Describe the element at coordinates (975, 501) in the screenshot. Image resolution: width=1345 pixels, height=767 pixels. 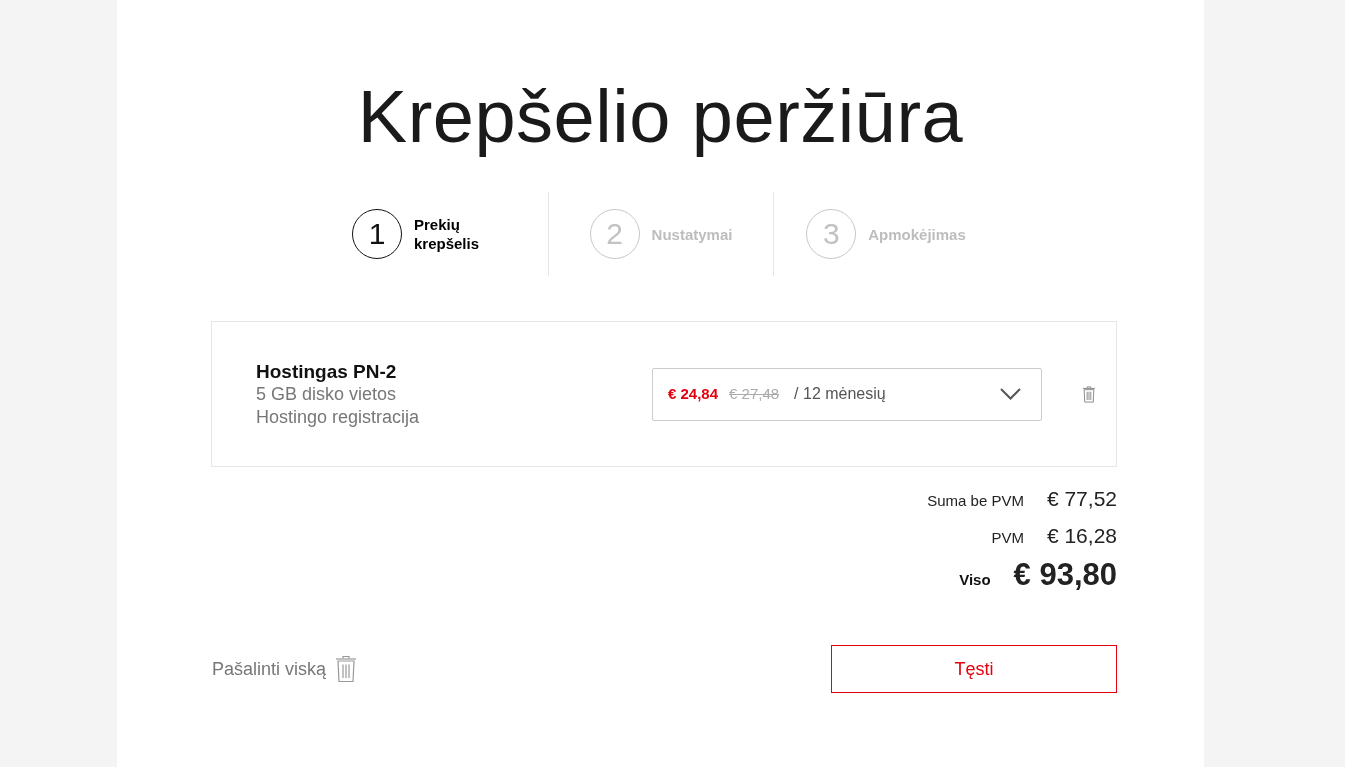
I see `total-label: Suma be PVM` at that location.